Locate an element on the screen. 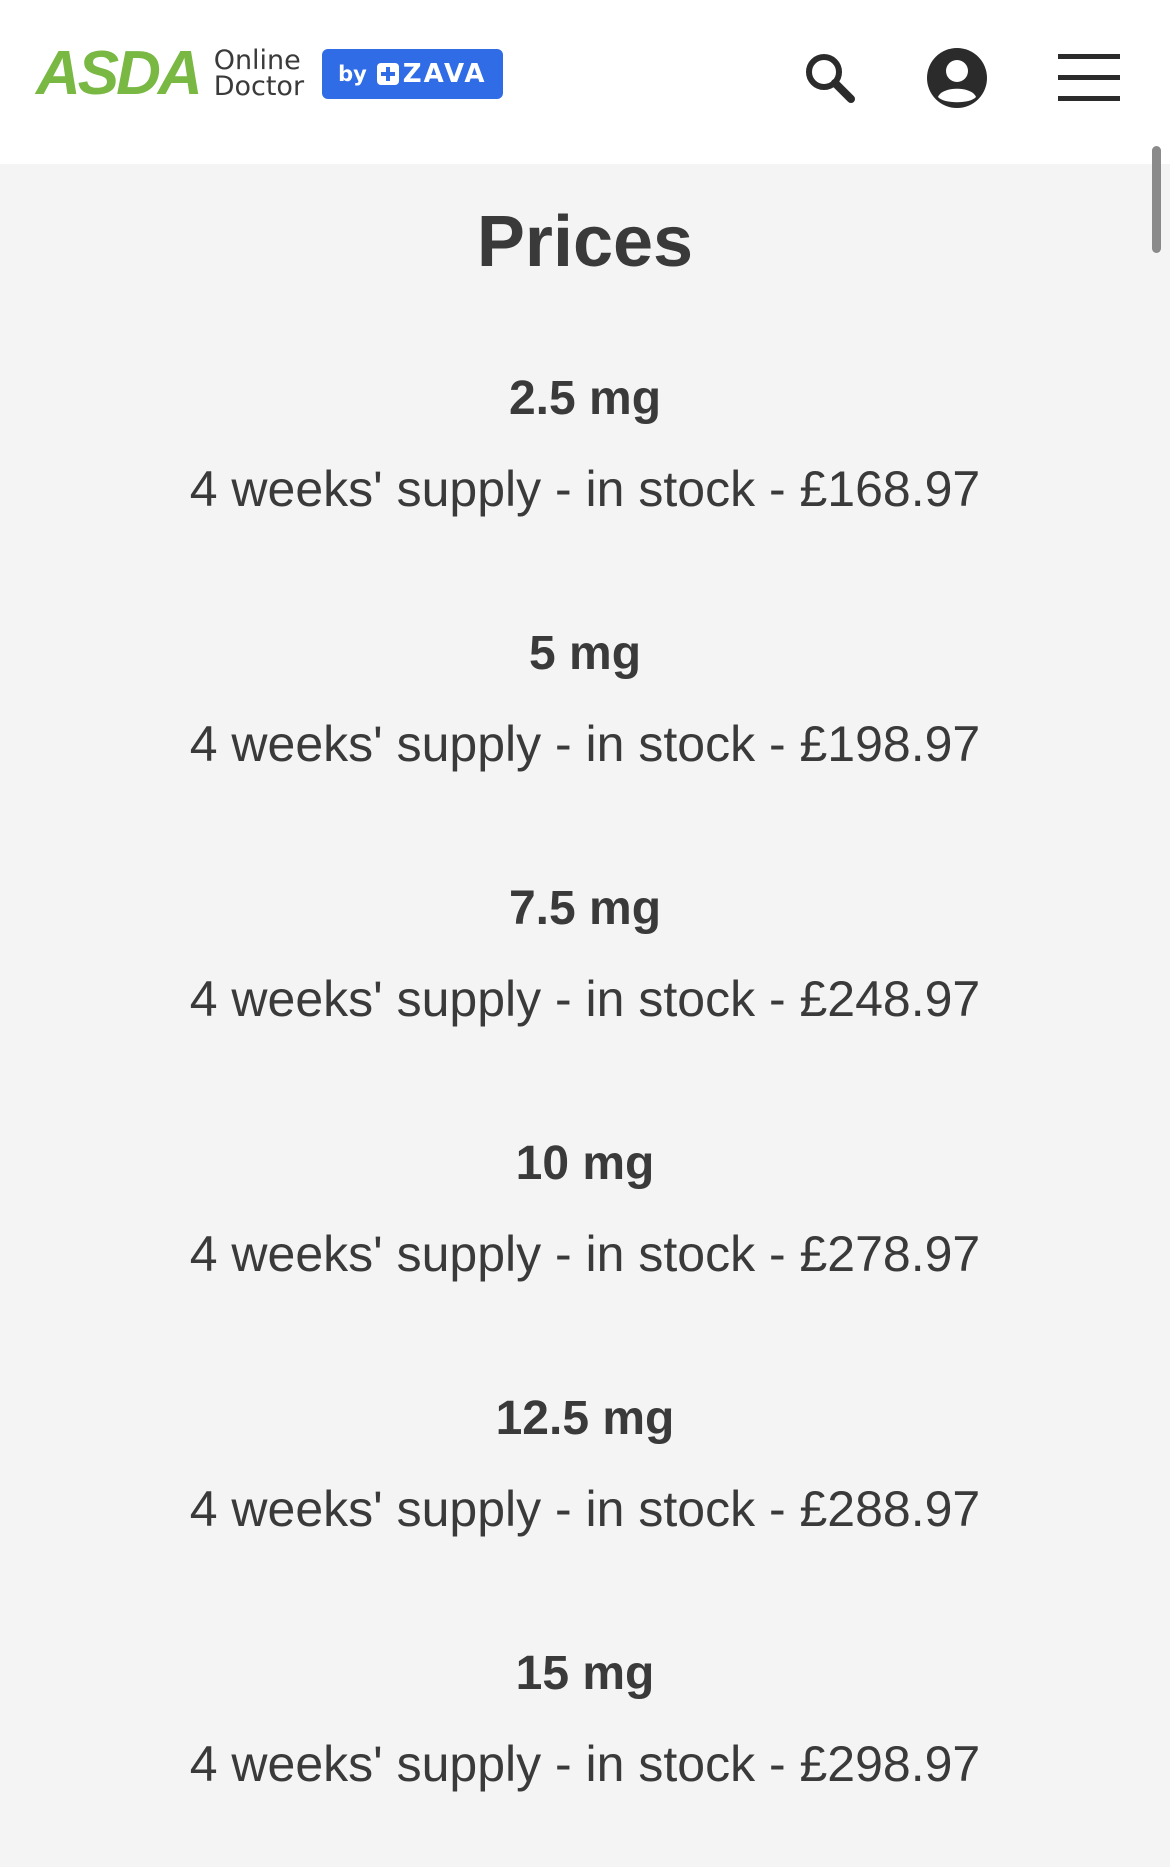 The image size is (1170, 1867). partner-badge: by ZAVA is located at coordinates (412, 74).